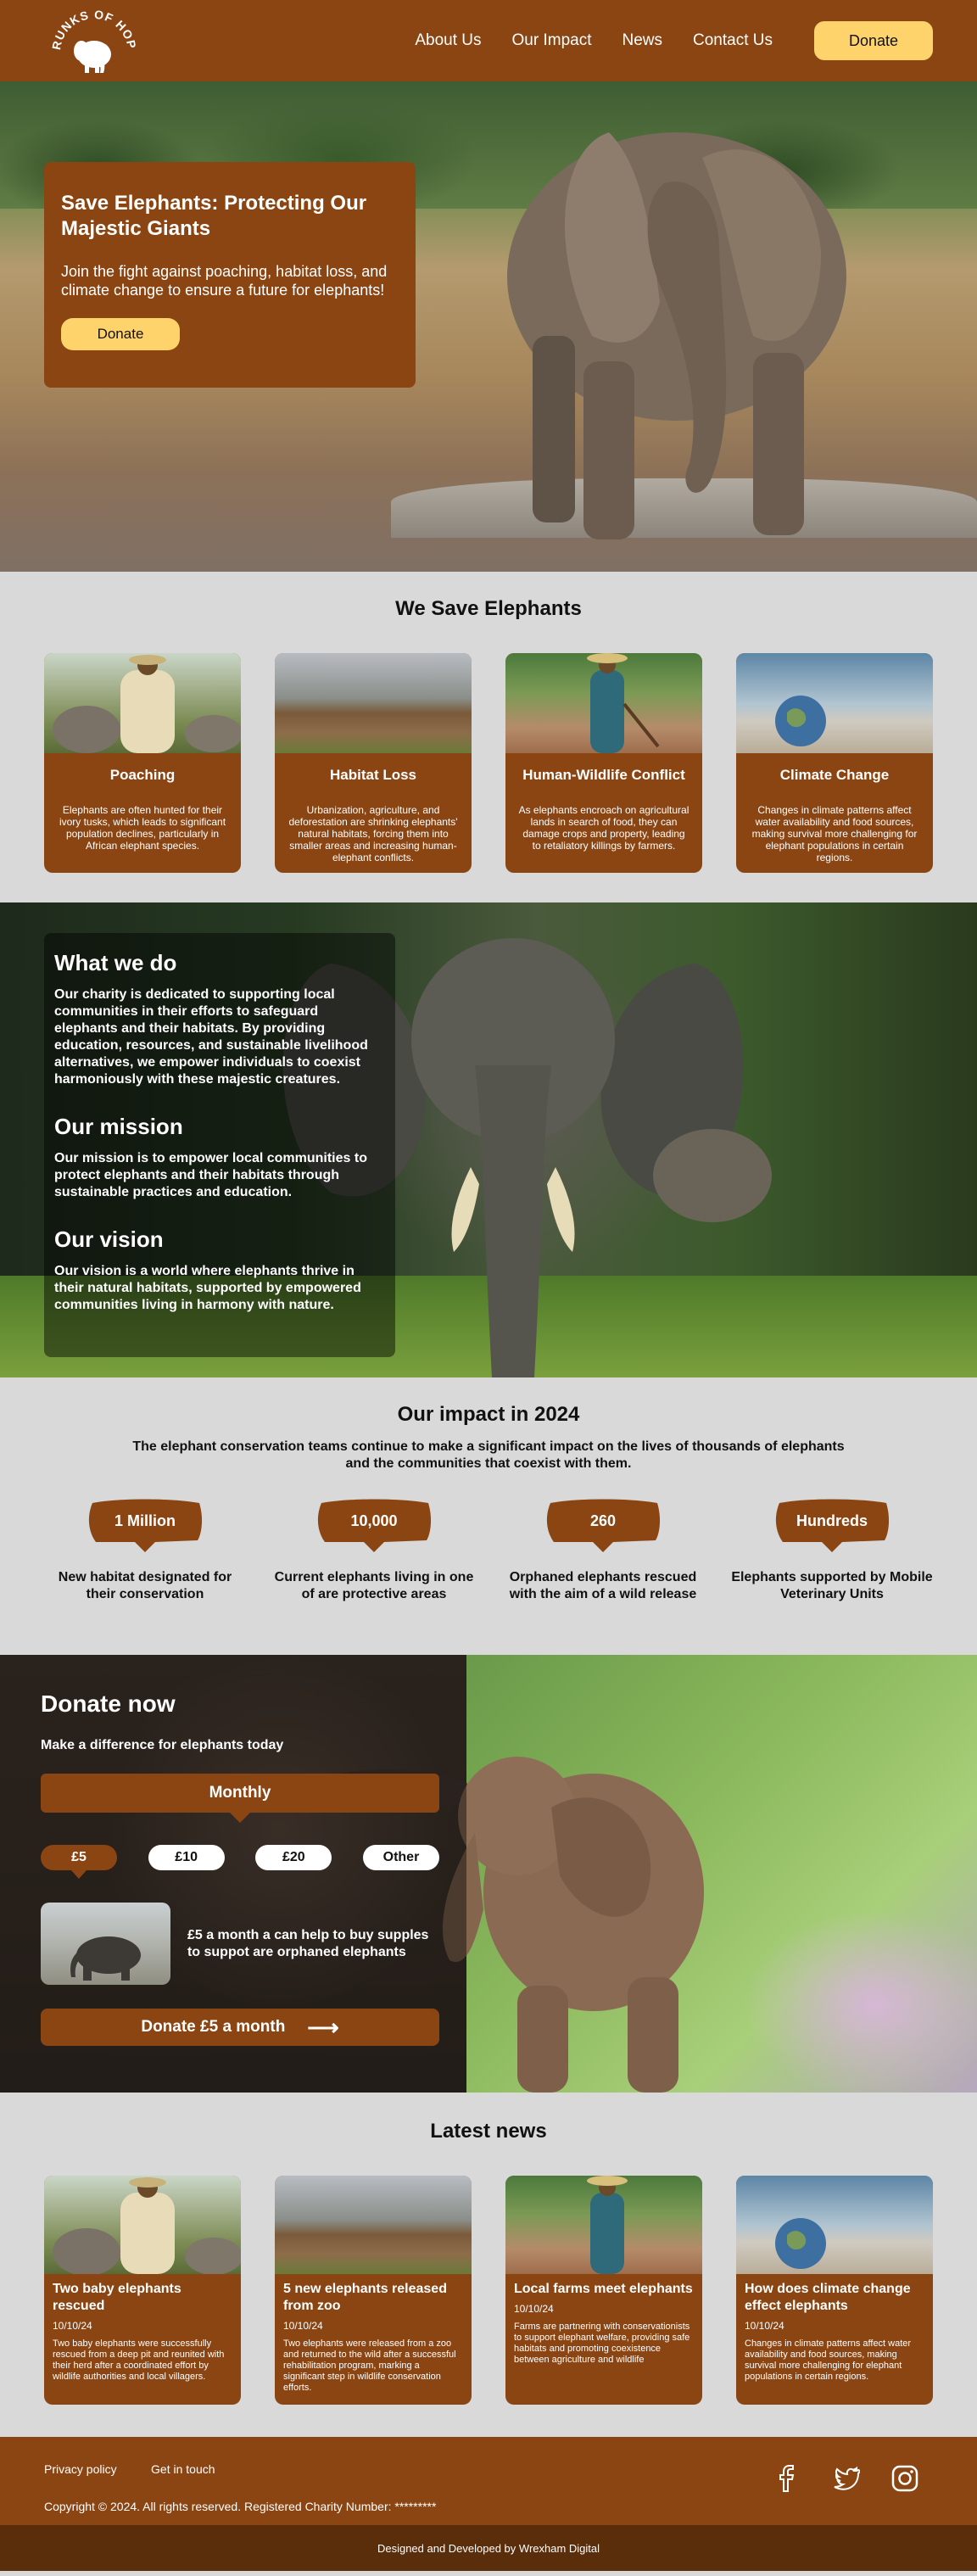 This screenshot has width=977, height=2576. What do you see at coordinates (117, 2297) in the screenshot?
I see `news-headline: Two baby elephants rescued` at bounding box center [117, 2297].